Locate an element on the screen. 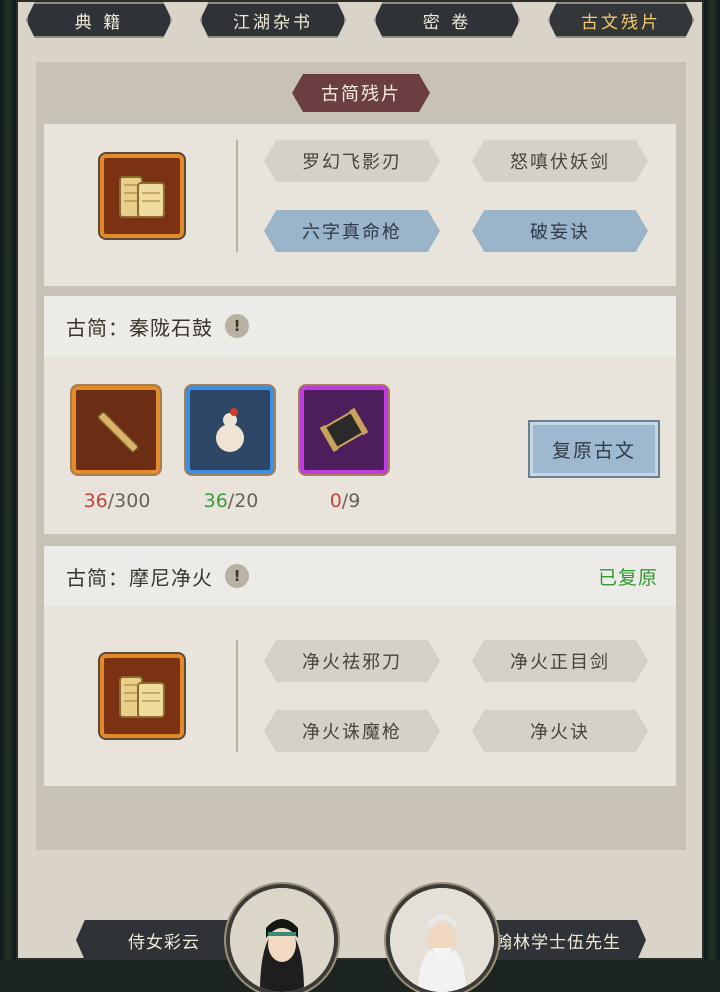  scroll-spool-icon is located at coordinates (344, 430).